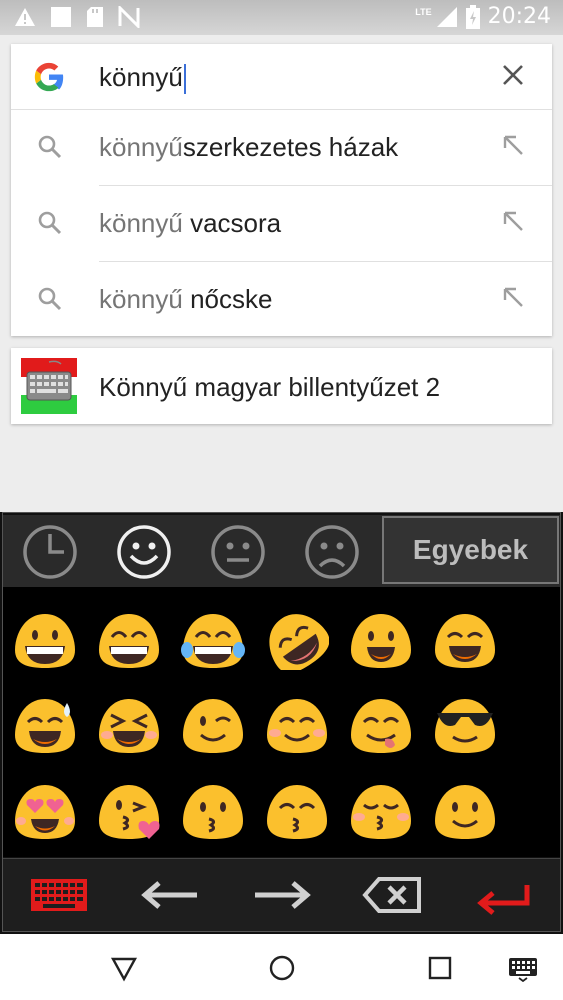  I want to click on suggestion-item: könnyűszerkezetes házak, so click(281, 148).